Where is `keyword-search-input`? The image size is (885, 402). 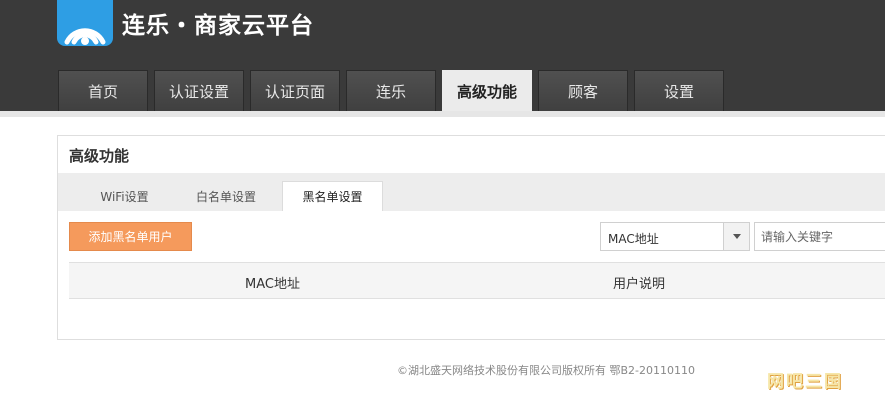
keyword-search-input is located at coordinates (819, 236).